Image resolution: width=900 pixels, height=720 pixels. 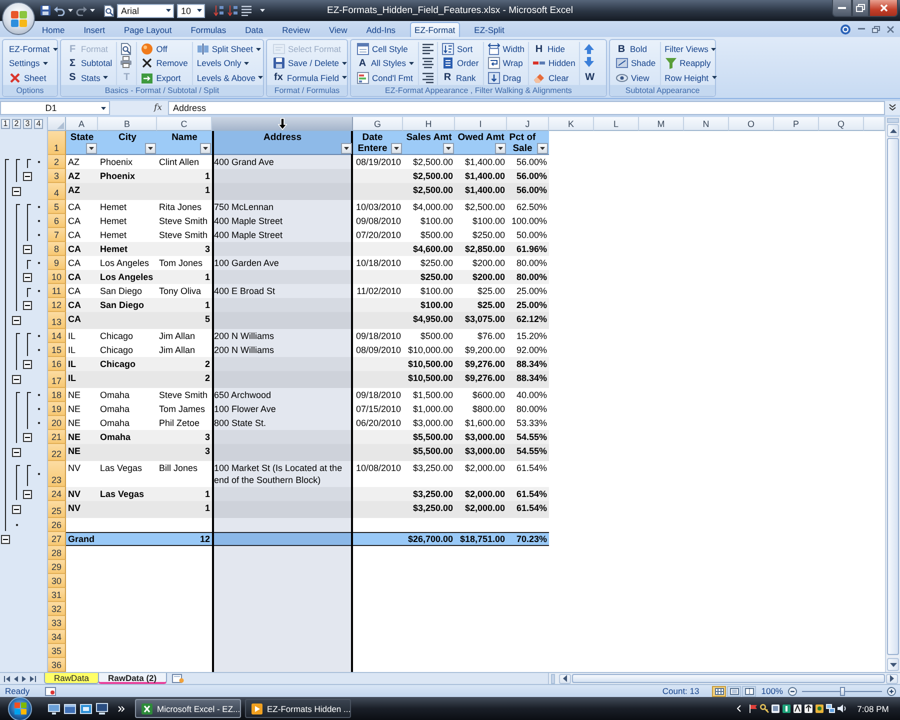 What do you see at coordinates (504, 77) in the screenshot?
I see `ribbon-button: Drag` at bounding box center [504, 77].